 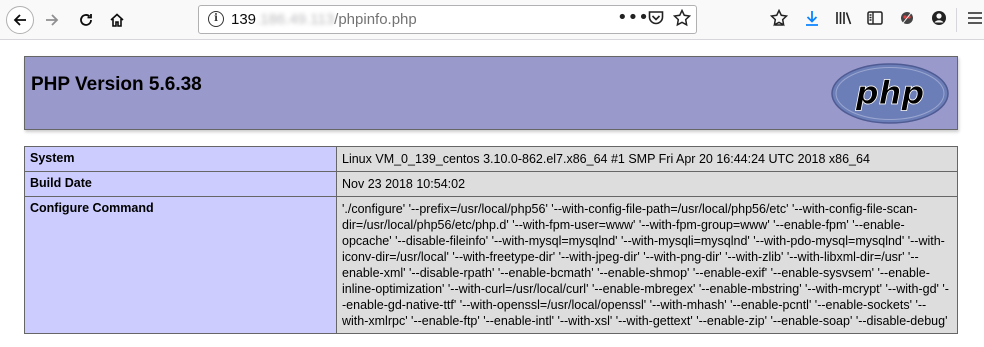 What do you see at coordinates (647, 184) in the screenshot?
I see `row-value: Nov 23 2018 10:54:02` at bounding box center [647, 184].